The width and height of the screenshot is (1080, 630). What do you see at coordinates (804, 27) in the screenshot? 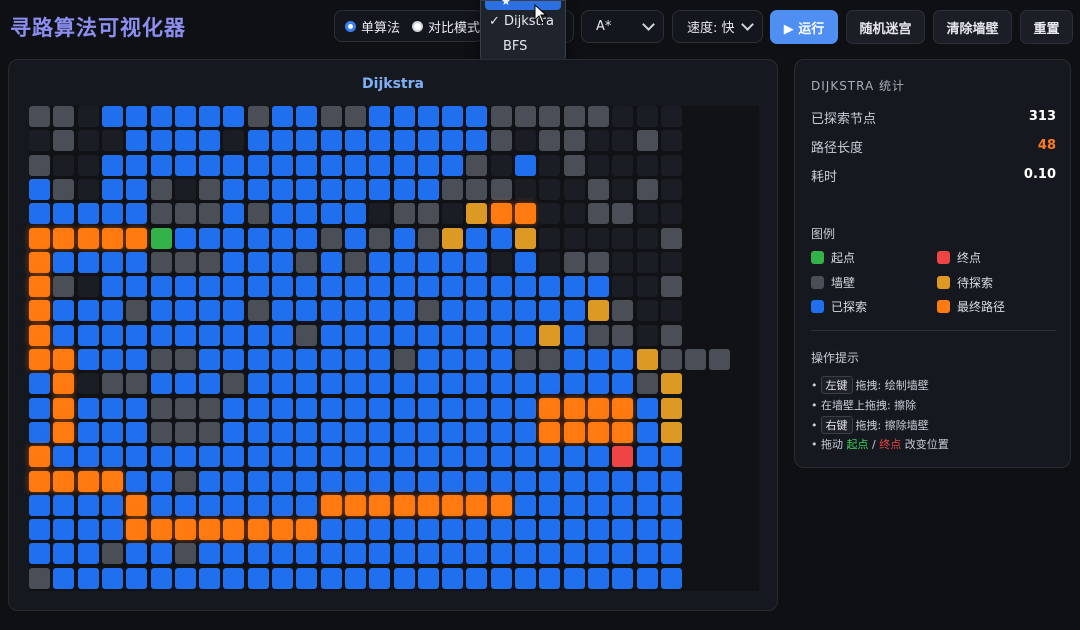
I see `run-button: ▶ 运行` at bounding box center [804, 27].